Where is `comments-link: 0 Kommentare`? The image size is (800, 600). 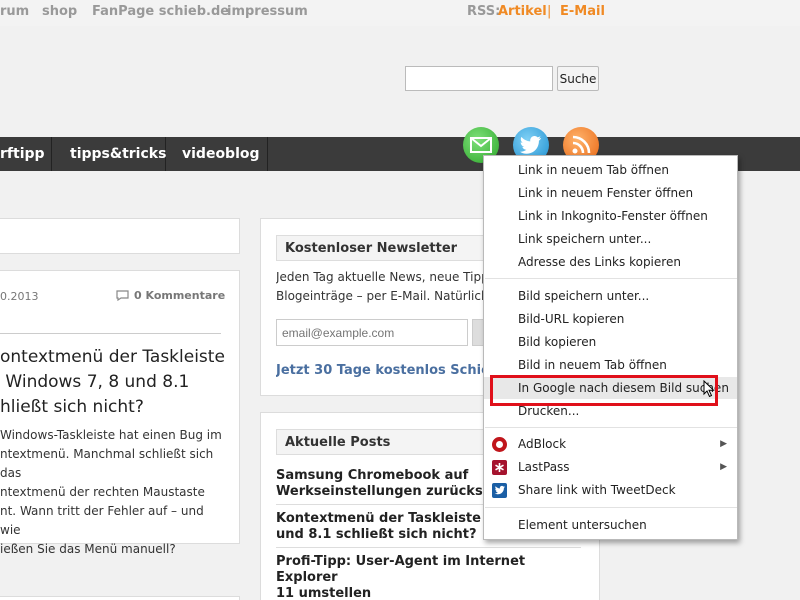
comments-link: 0 Kommentare is located at coordinates (170, 295).